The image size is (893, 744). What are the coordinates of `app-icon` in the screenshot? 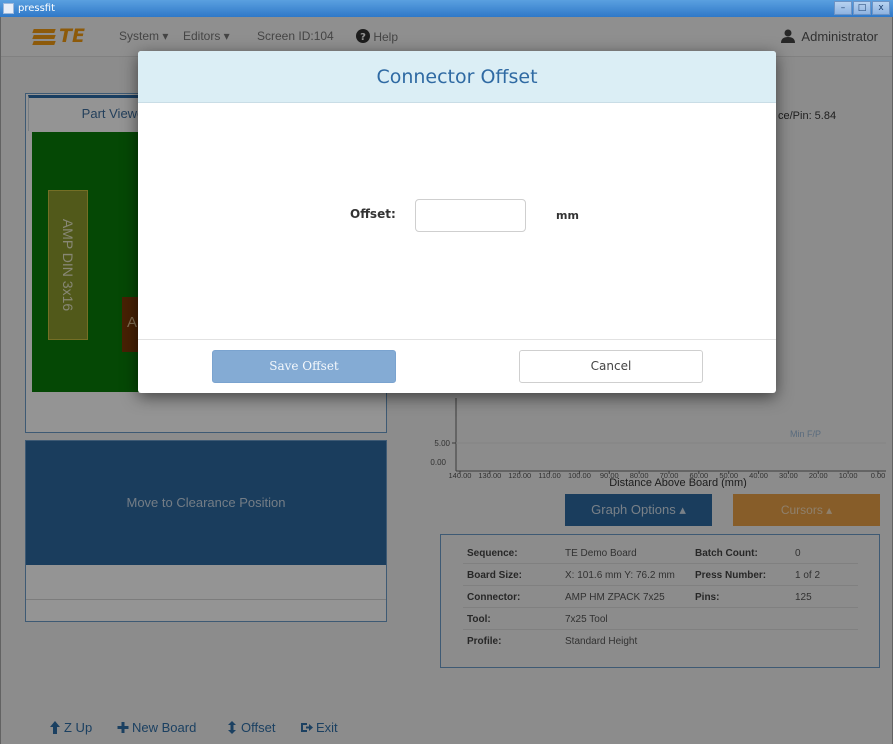 It's located at (8, 8).